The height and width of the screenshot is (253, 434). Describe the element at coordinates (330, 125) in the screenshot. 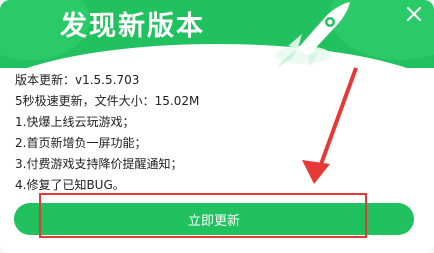

I see `annotation-arrow-icon` at that location.